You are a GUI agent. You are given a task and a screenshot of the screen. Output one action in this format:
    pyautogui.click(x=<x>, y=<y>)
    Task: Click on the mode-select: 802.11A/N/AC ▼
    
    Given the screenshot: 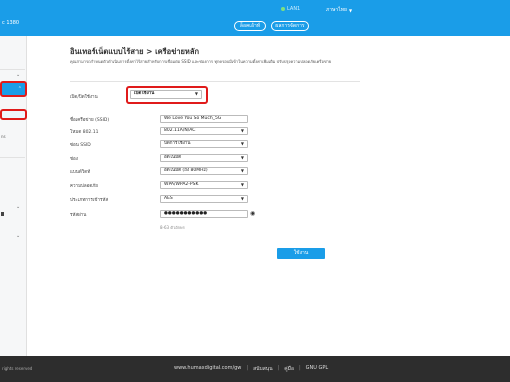 What is the action you would take?
    pyautogui.click(x=204, y=131)
    